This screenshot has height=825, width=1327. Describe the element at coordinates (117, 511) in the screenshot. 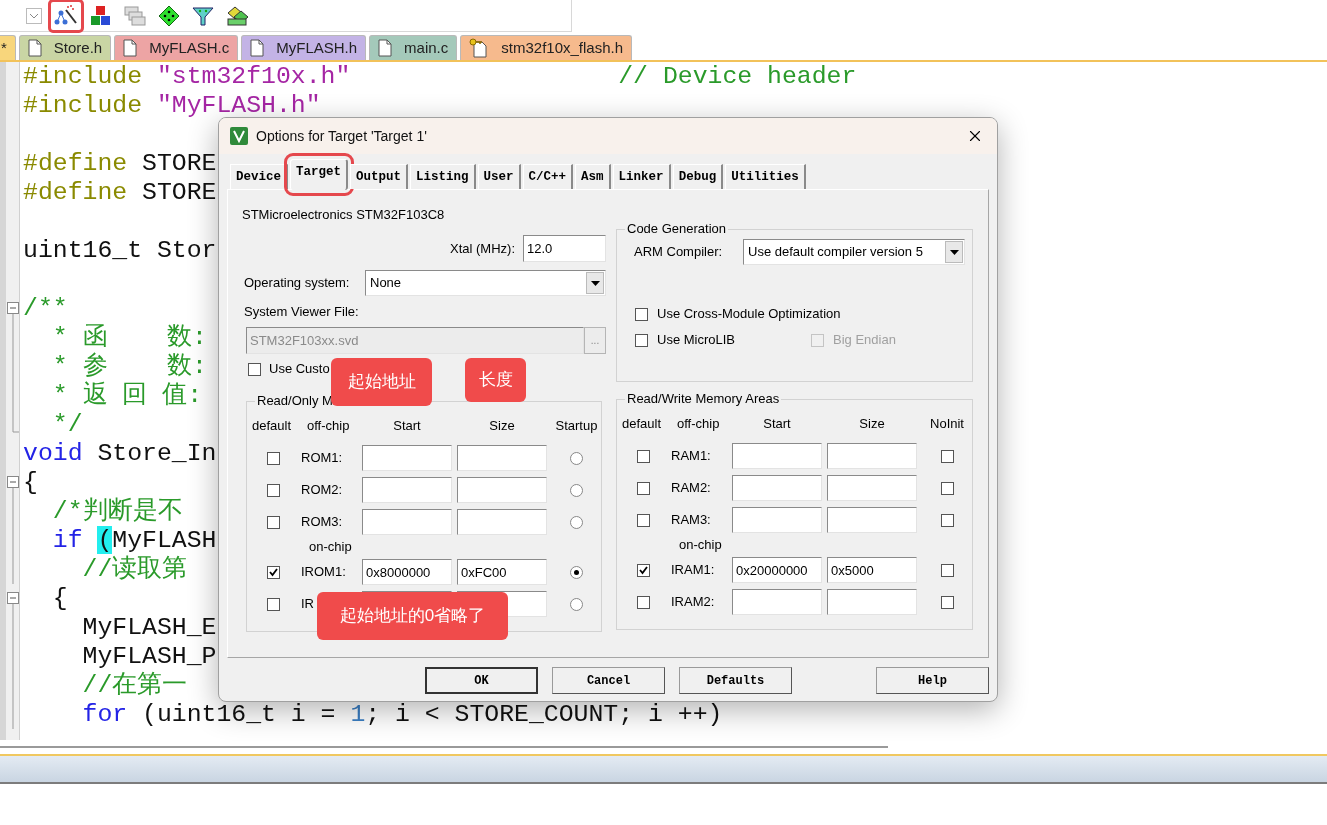

I see `code-line: /*判断是不` at that location.